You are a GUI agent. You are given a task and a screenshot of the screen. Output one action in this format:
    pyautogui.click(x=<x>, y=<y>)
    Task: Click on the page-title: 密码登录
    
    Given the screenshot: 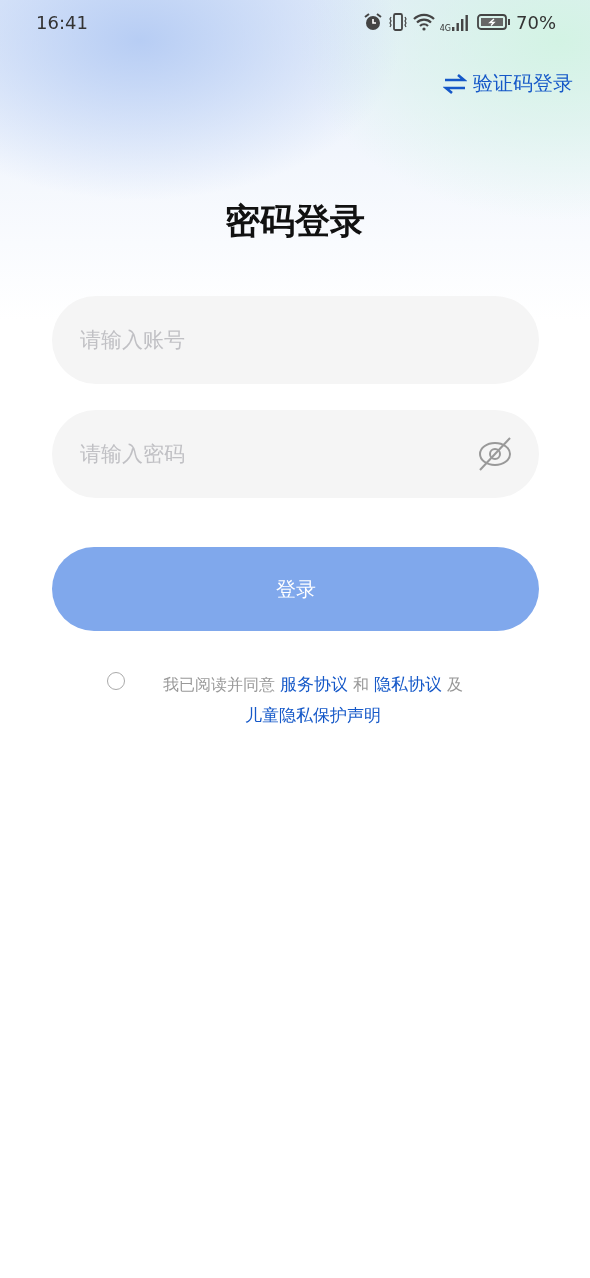 What is the action you would take?
    pyautogui.click(x=295, y=221)
    